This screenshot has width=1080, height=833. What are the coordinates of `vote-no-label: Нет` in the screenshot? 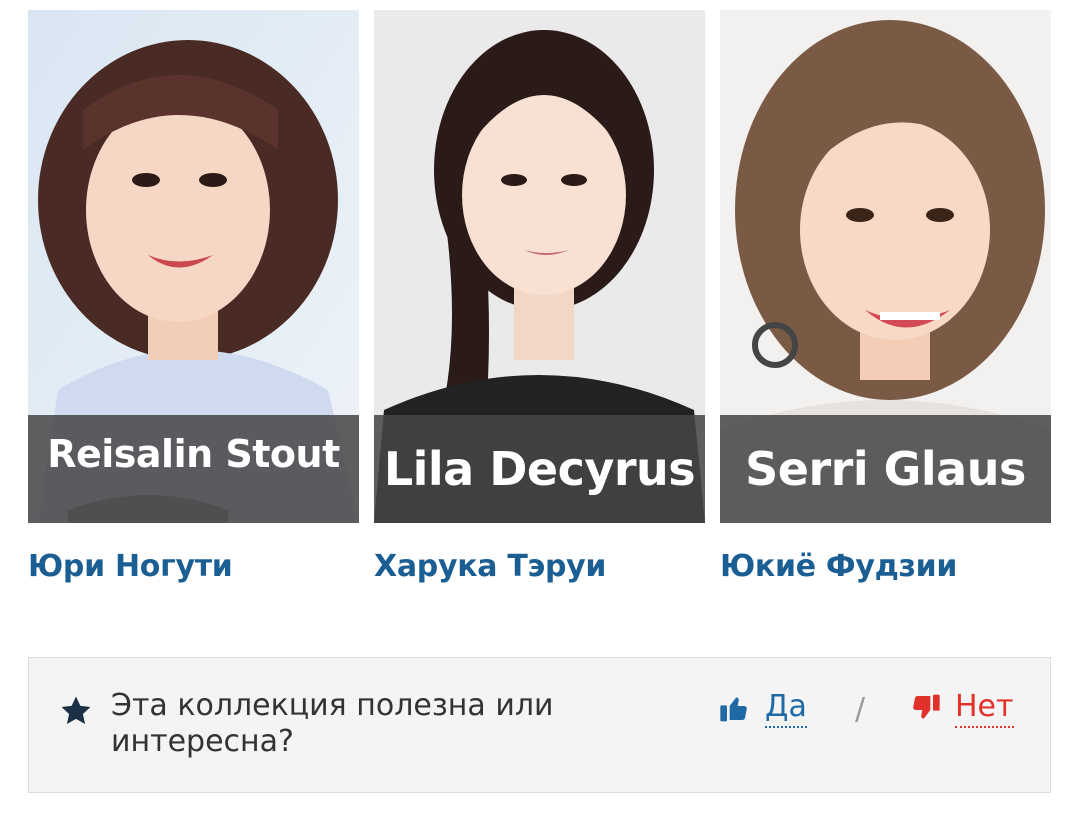 It's located at (984, 708).